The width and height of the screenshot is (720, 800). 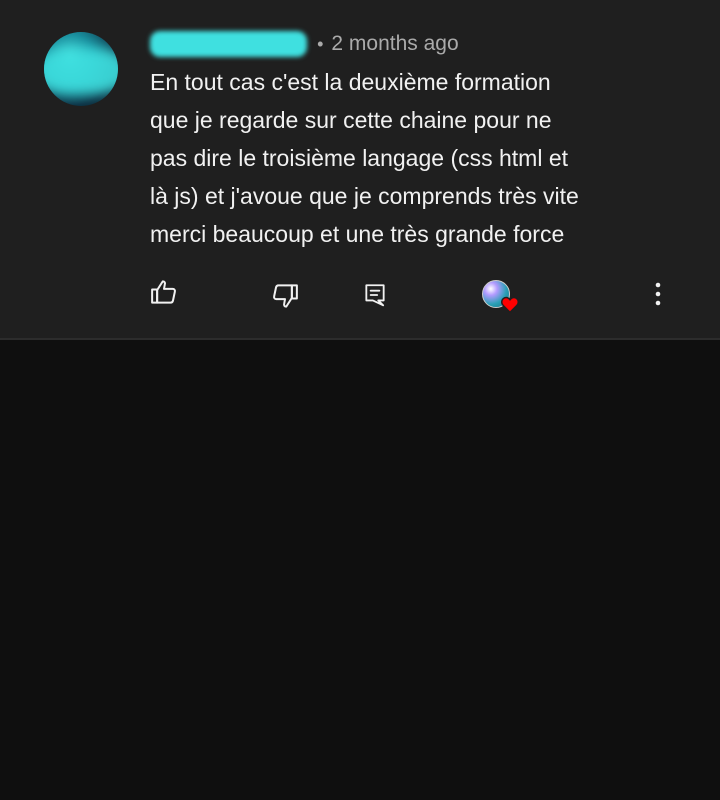 I want to click on more-actions-button, so click(x=658, y=294).